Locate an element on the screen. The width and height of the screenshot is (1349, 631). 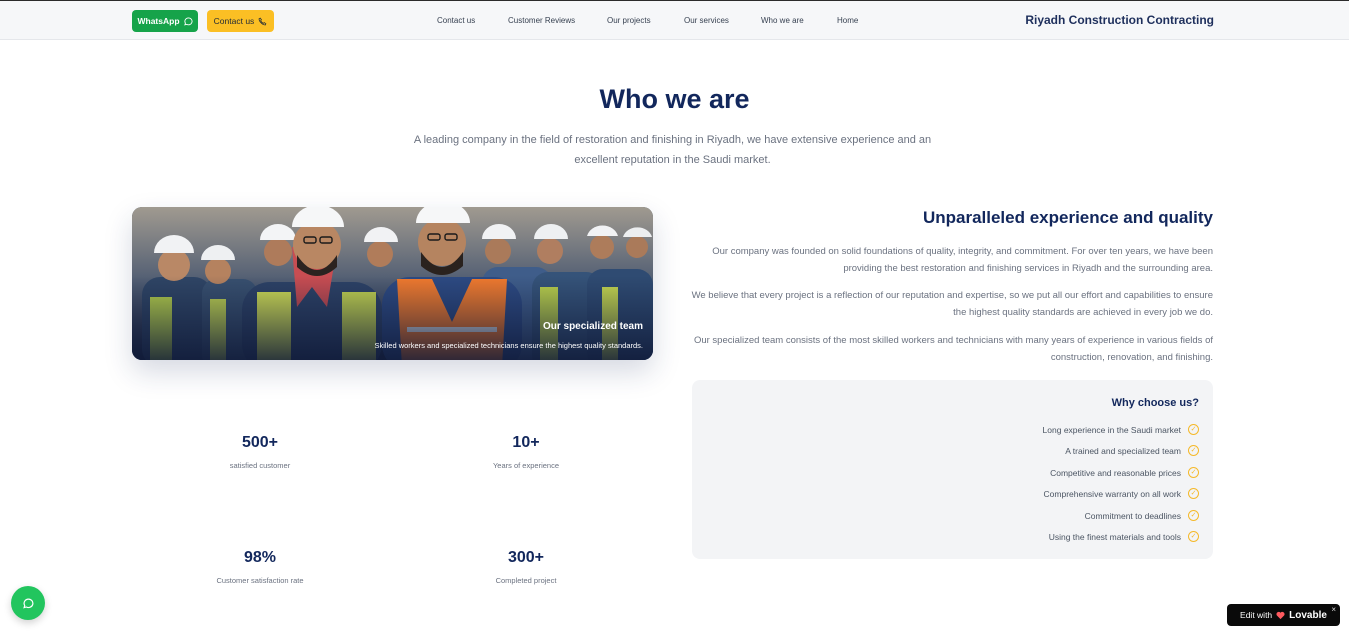
why-item: Competitive and reasonable prices ✓ is located at coordinates (1124, 472).